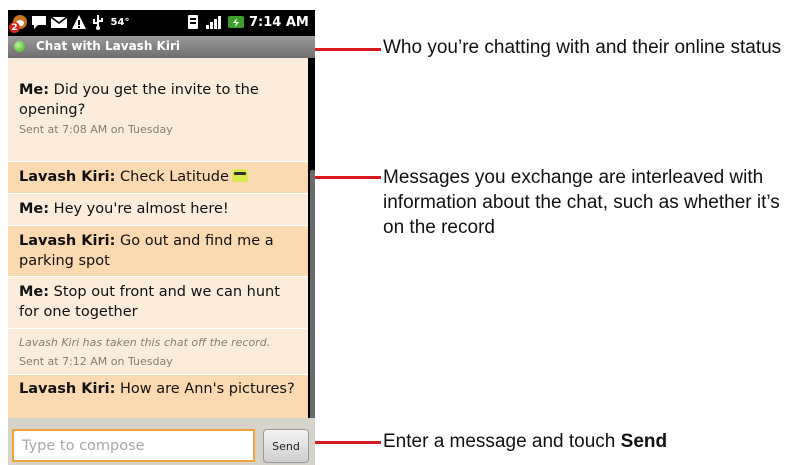 This screenshot has width=802, height=465. What do you see at coordinates (139, 100) in the screenshot?
I see `message-text: Did you get the invite to the opening?` at bounding box center [139, 100].